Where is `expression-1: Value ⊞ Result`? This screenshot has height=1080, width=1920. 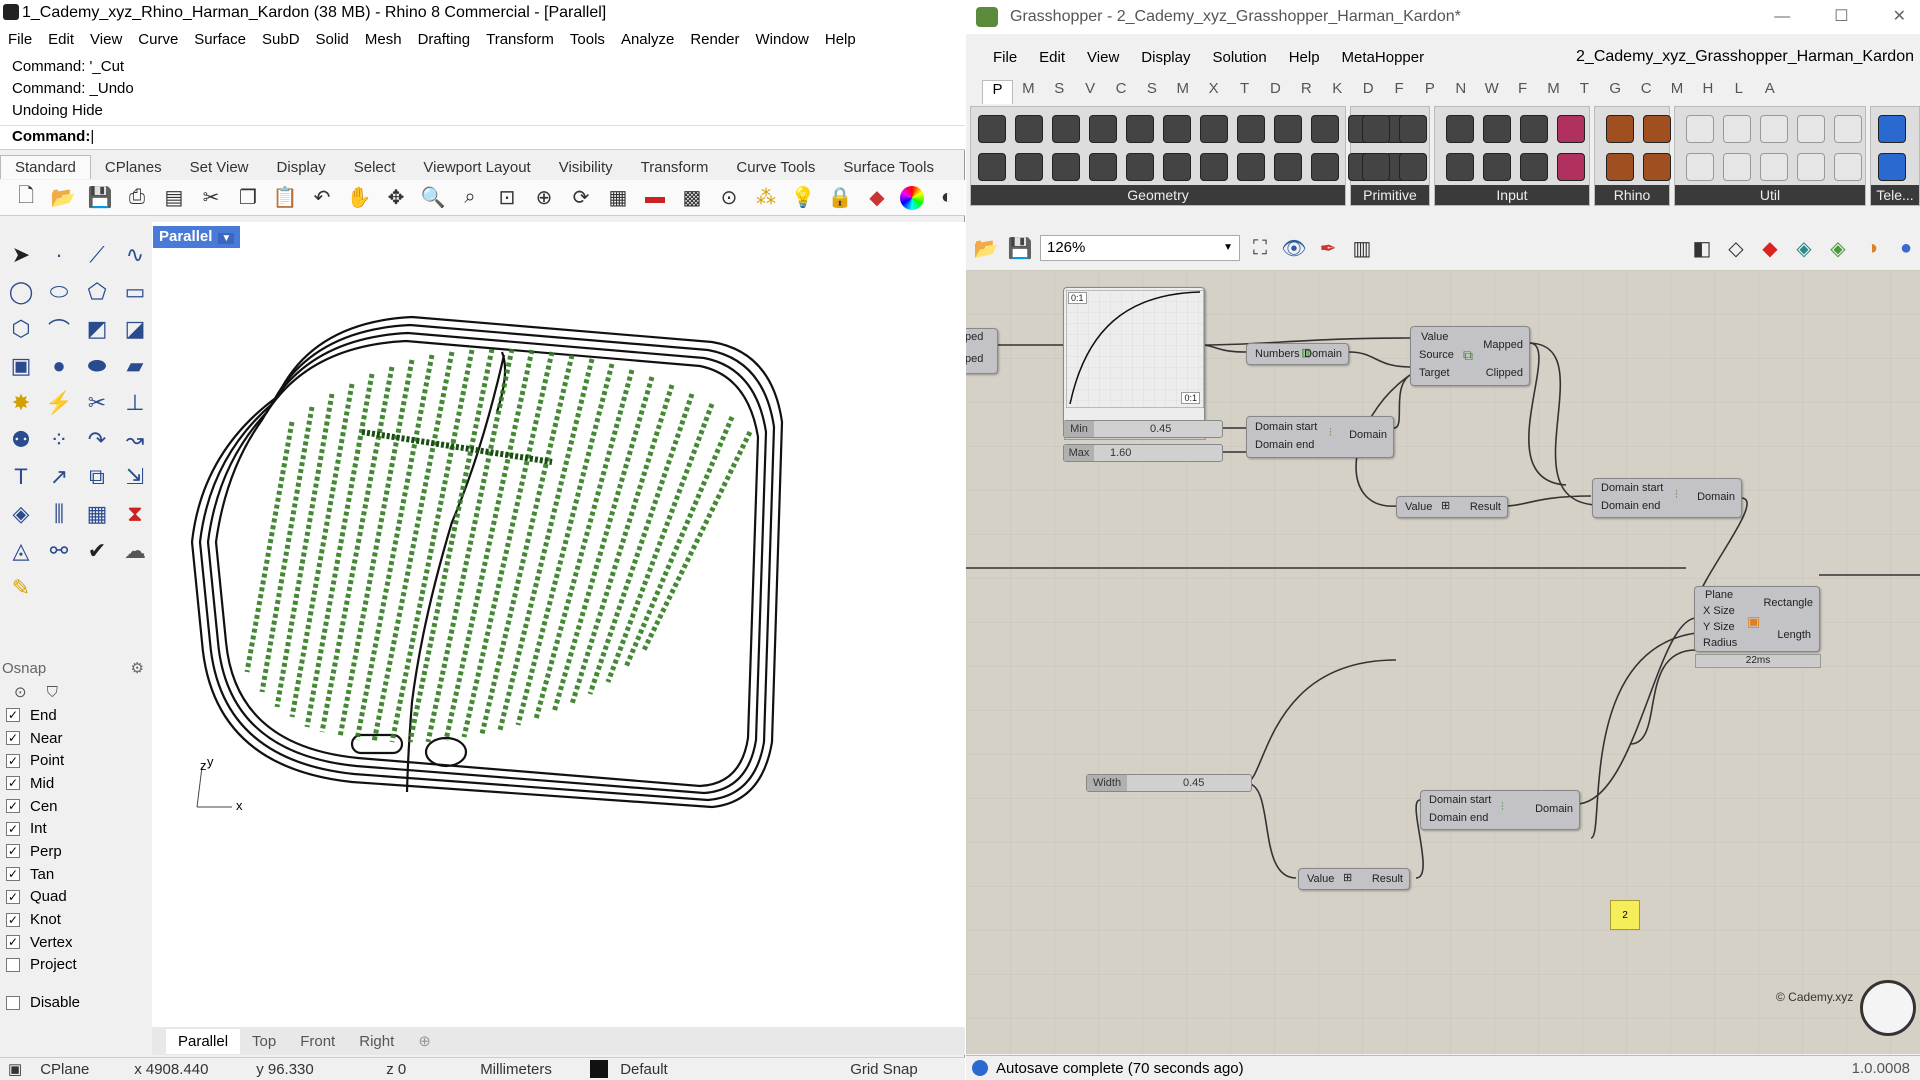 expression-1: Value ⊞ Result is located at coordinates (1452, 507).